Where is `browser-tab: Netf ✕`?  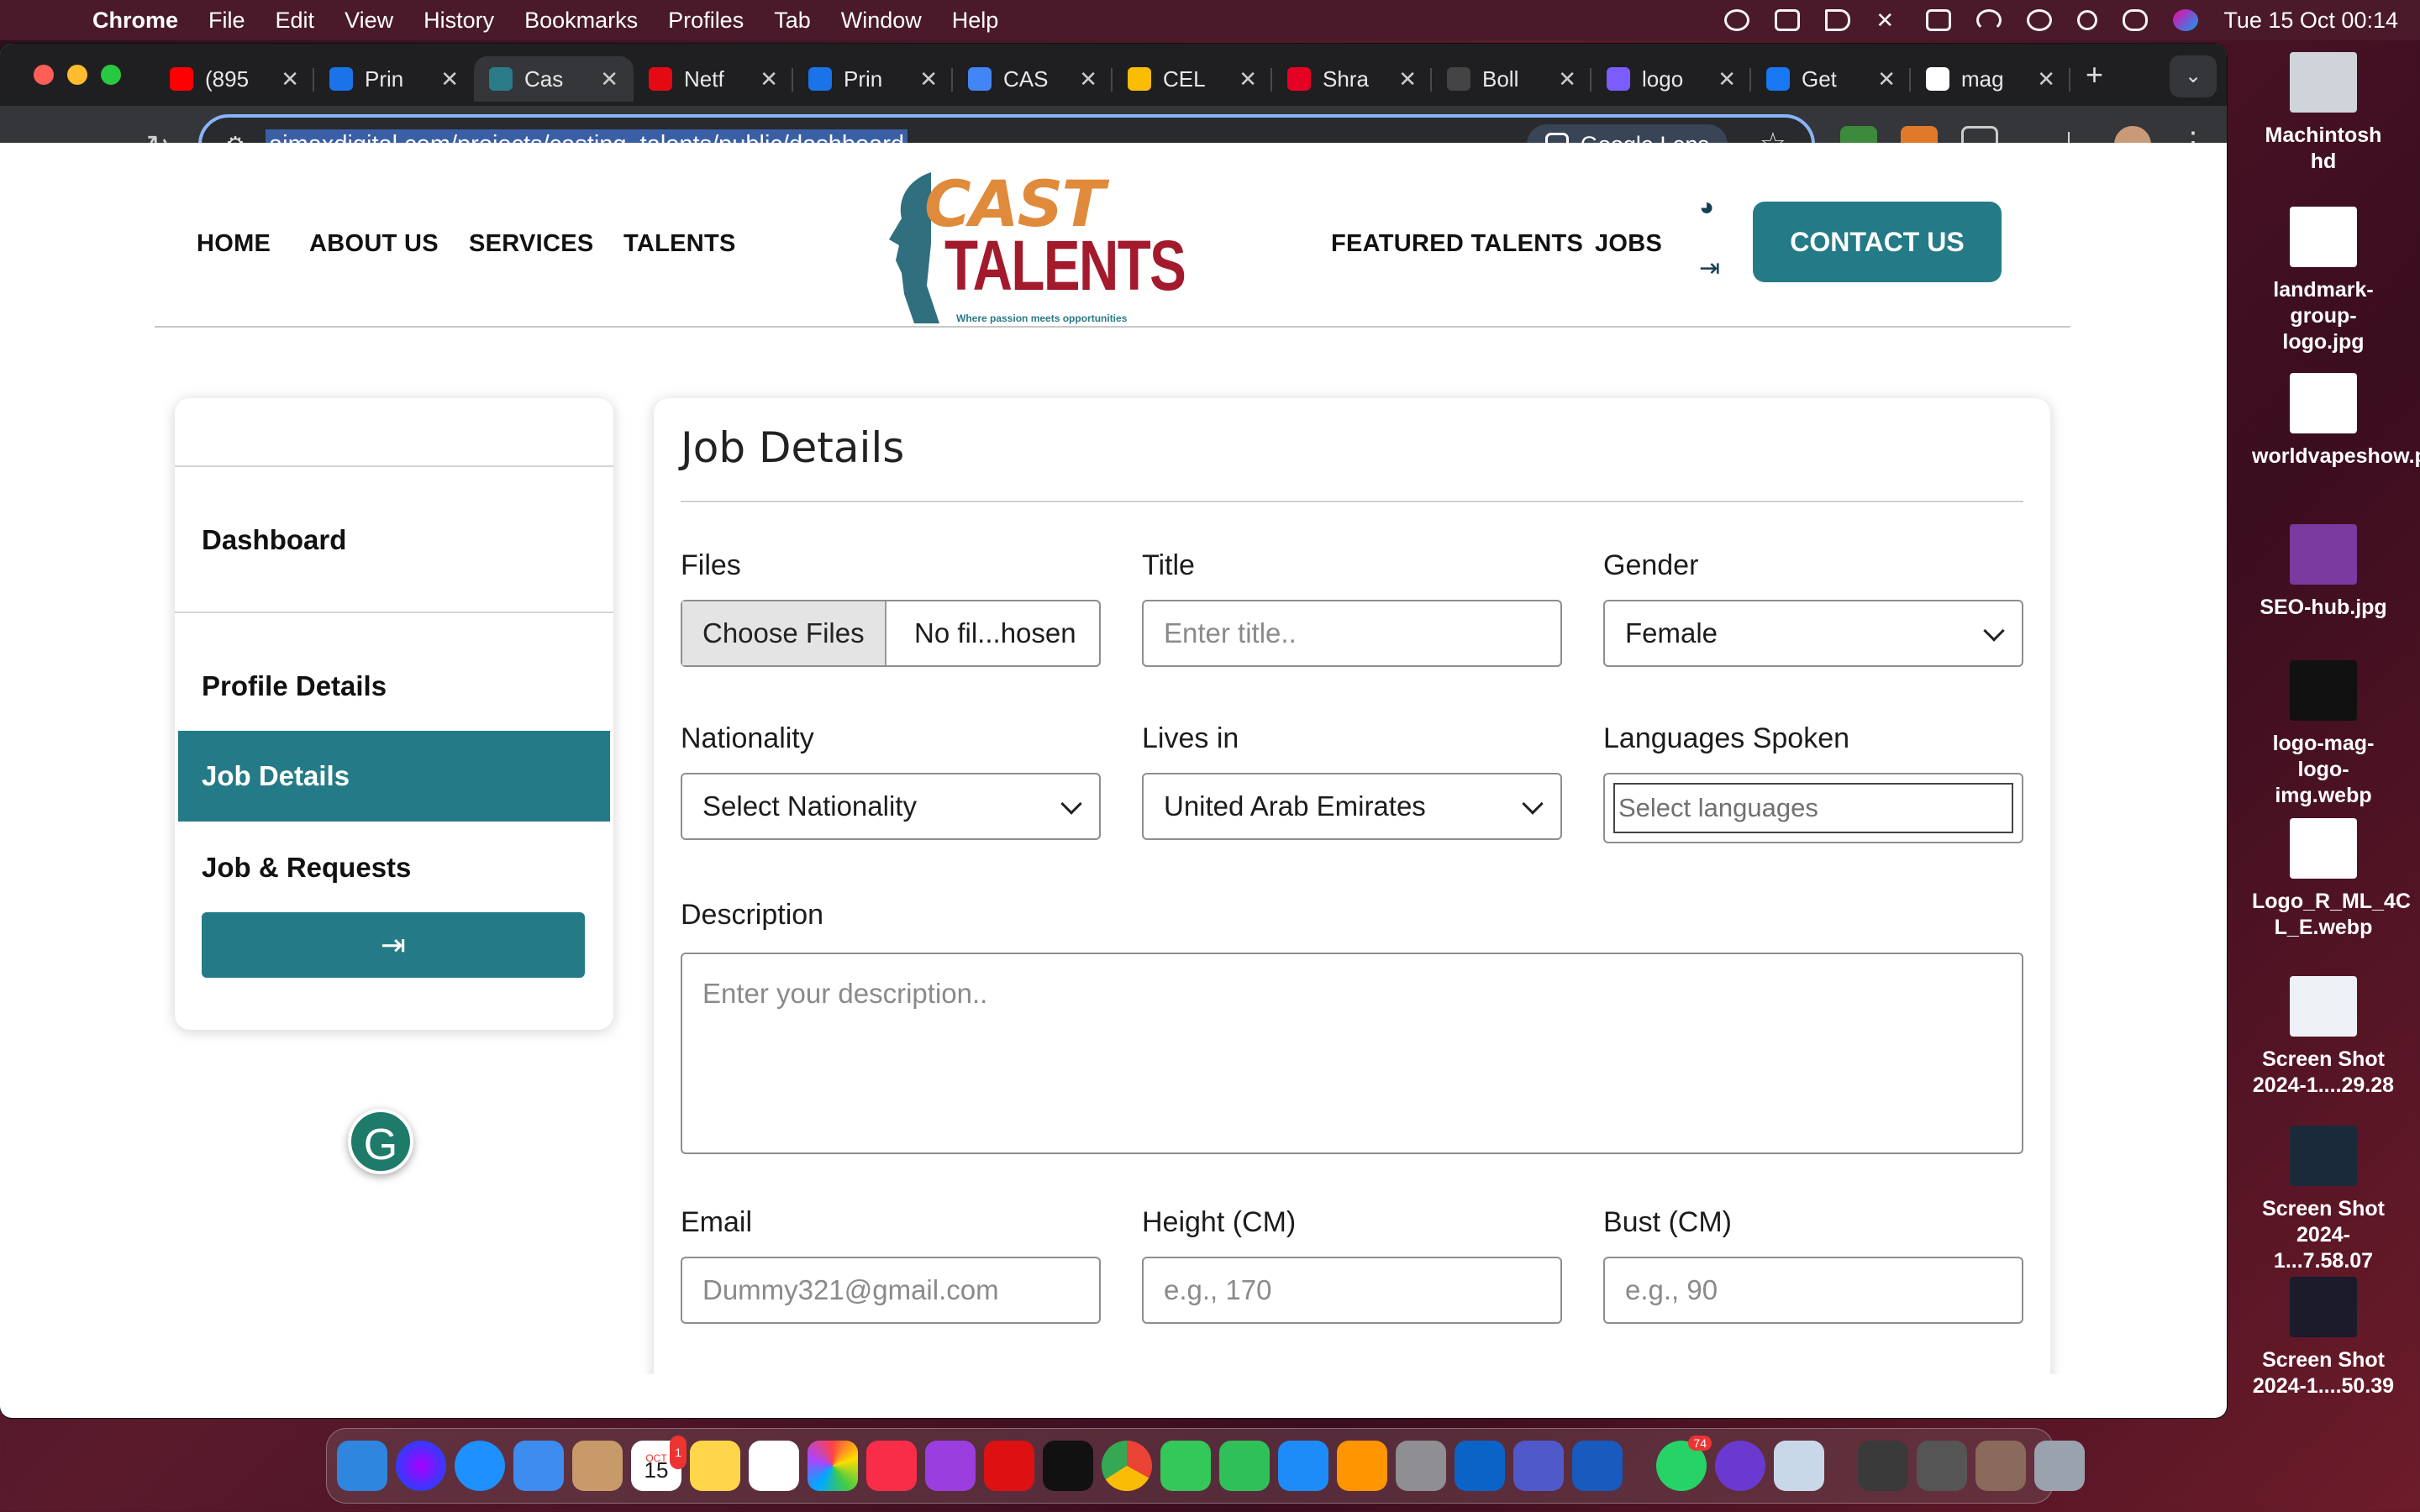 browser-tab: Netf ✕ is located at coordinates (713, 79).